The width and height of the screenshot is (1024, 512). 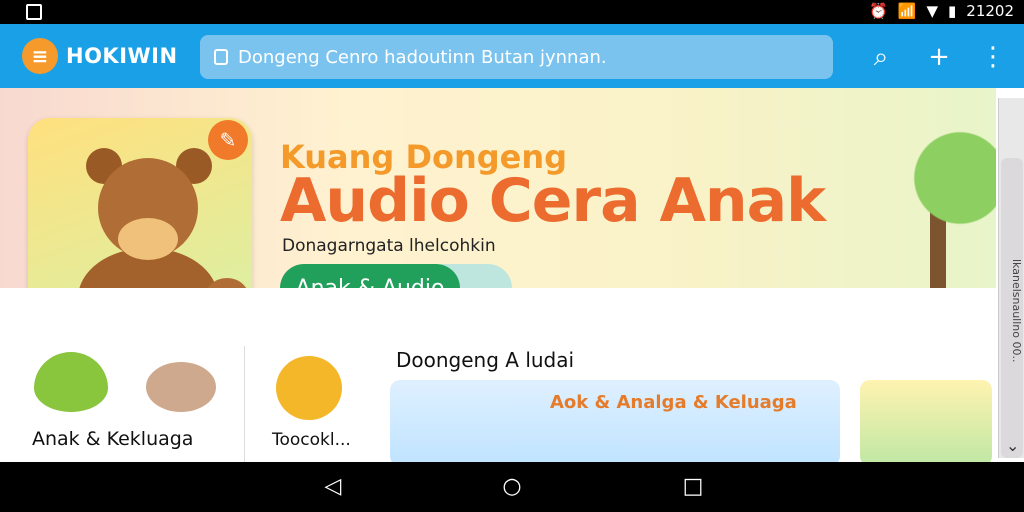 I want to click on category-label-1: Anak & Kekluaga, so click(x=112, y=439).